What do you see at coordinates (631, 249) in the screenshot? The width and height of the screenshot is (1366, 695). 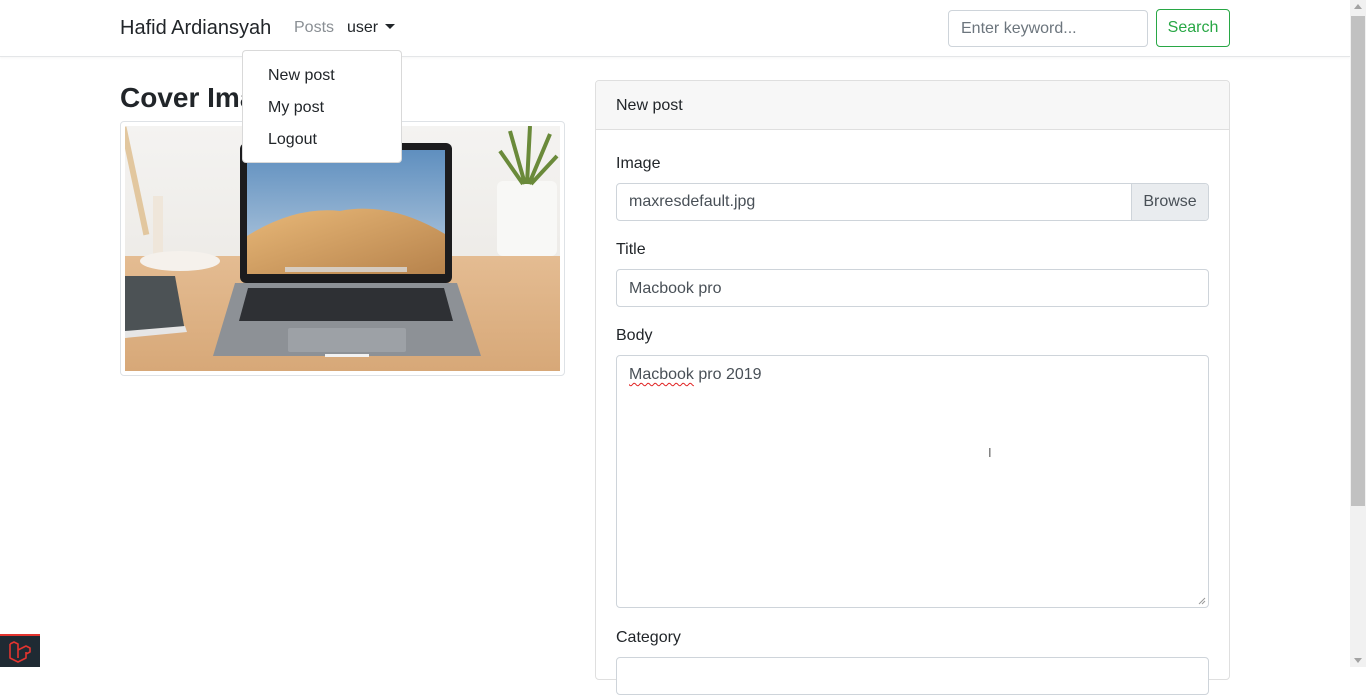 I see `title-label: Title` at bounding box center [631, 249].